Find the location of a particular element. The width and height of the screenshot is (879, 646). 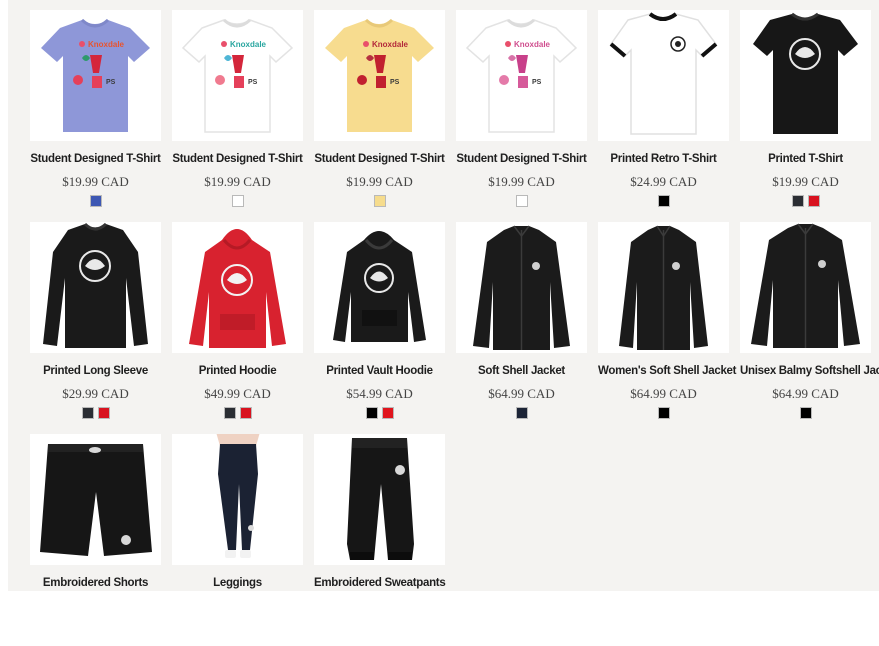

product-card: Embroidered Sweatpants is located at coordinates (380, 540).